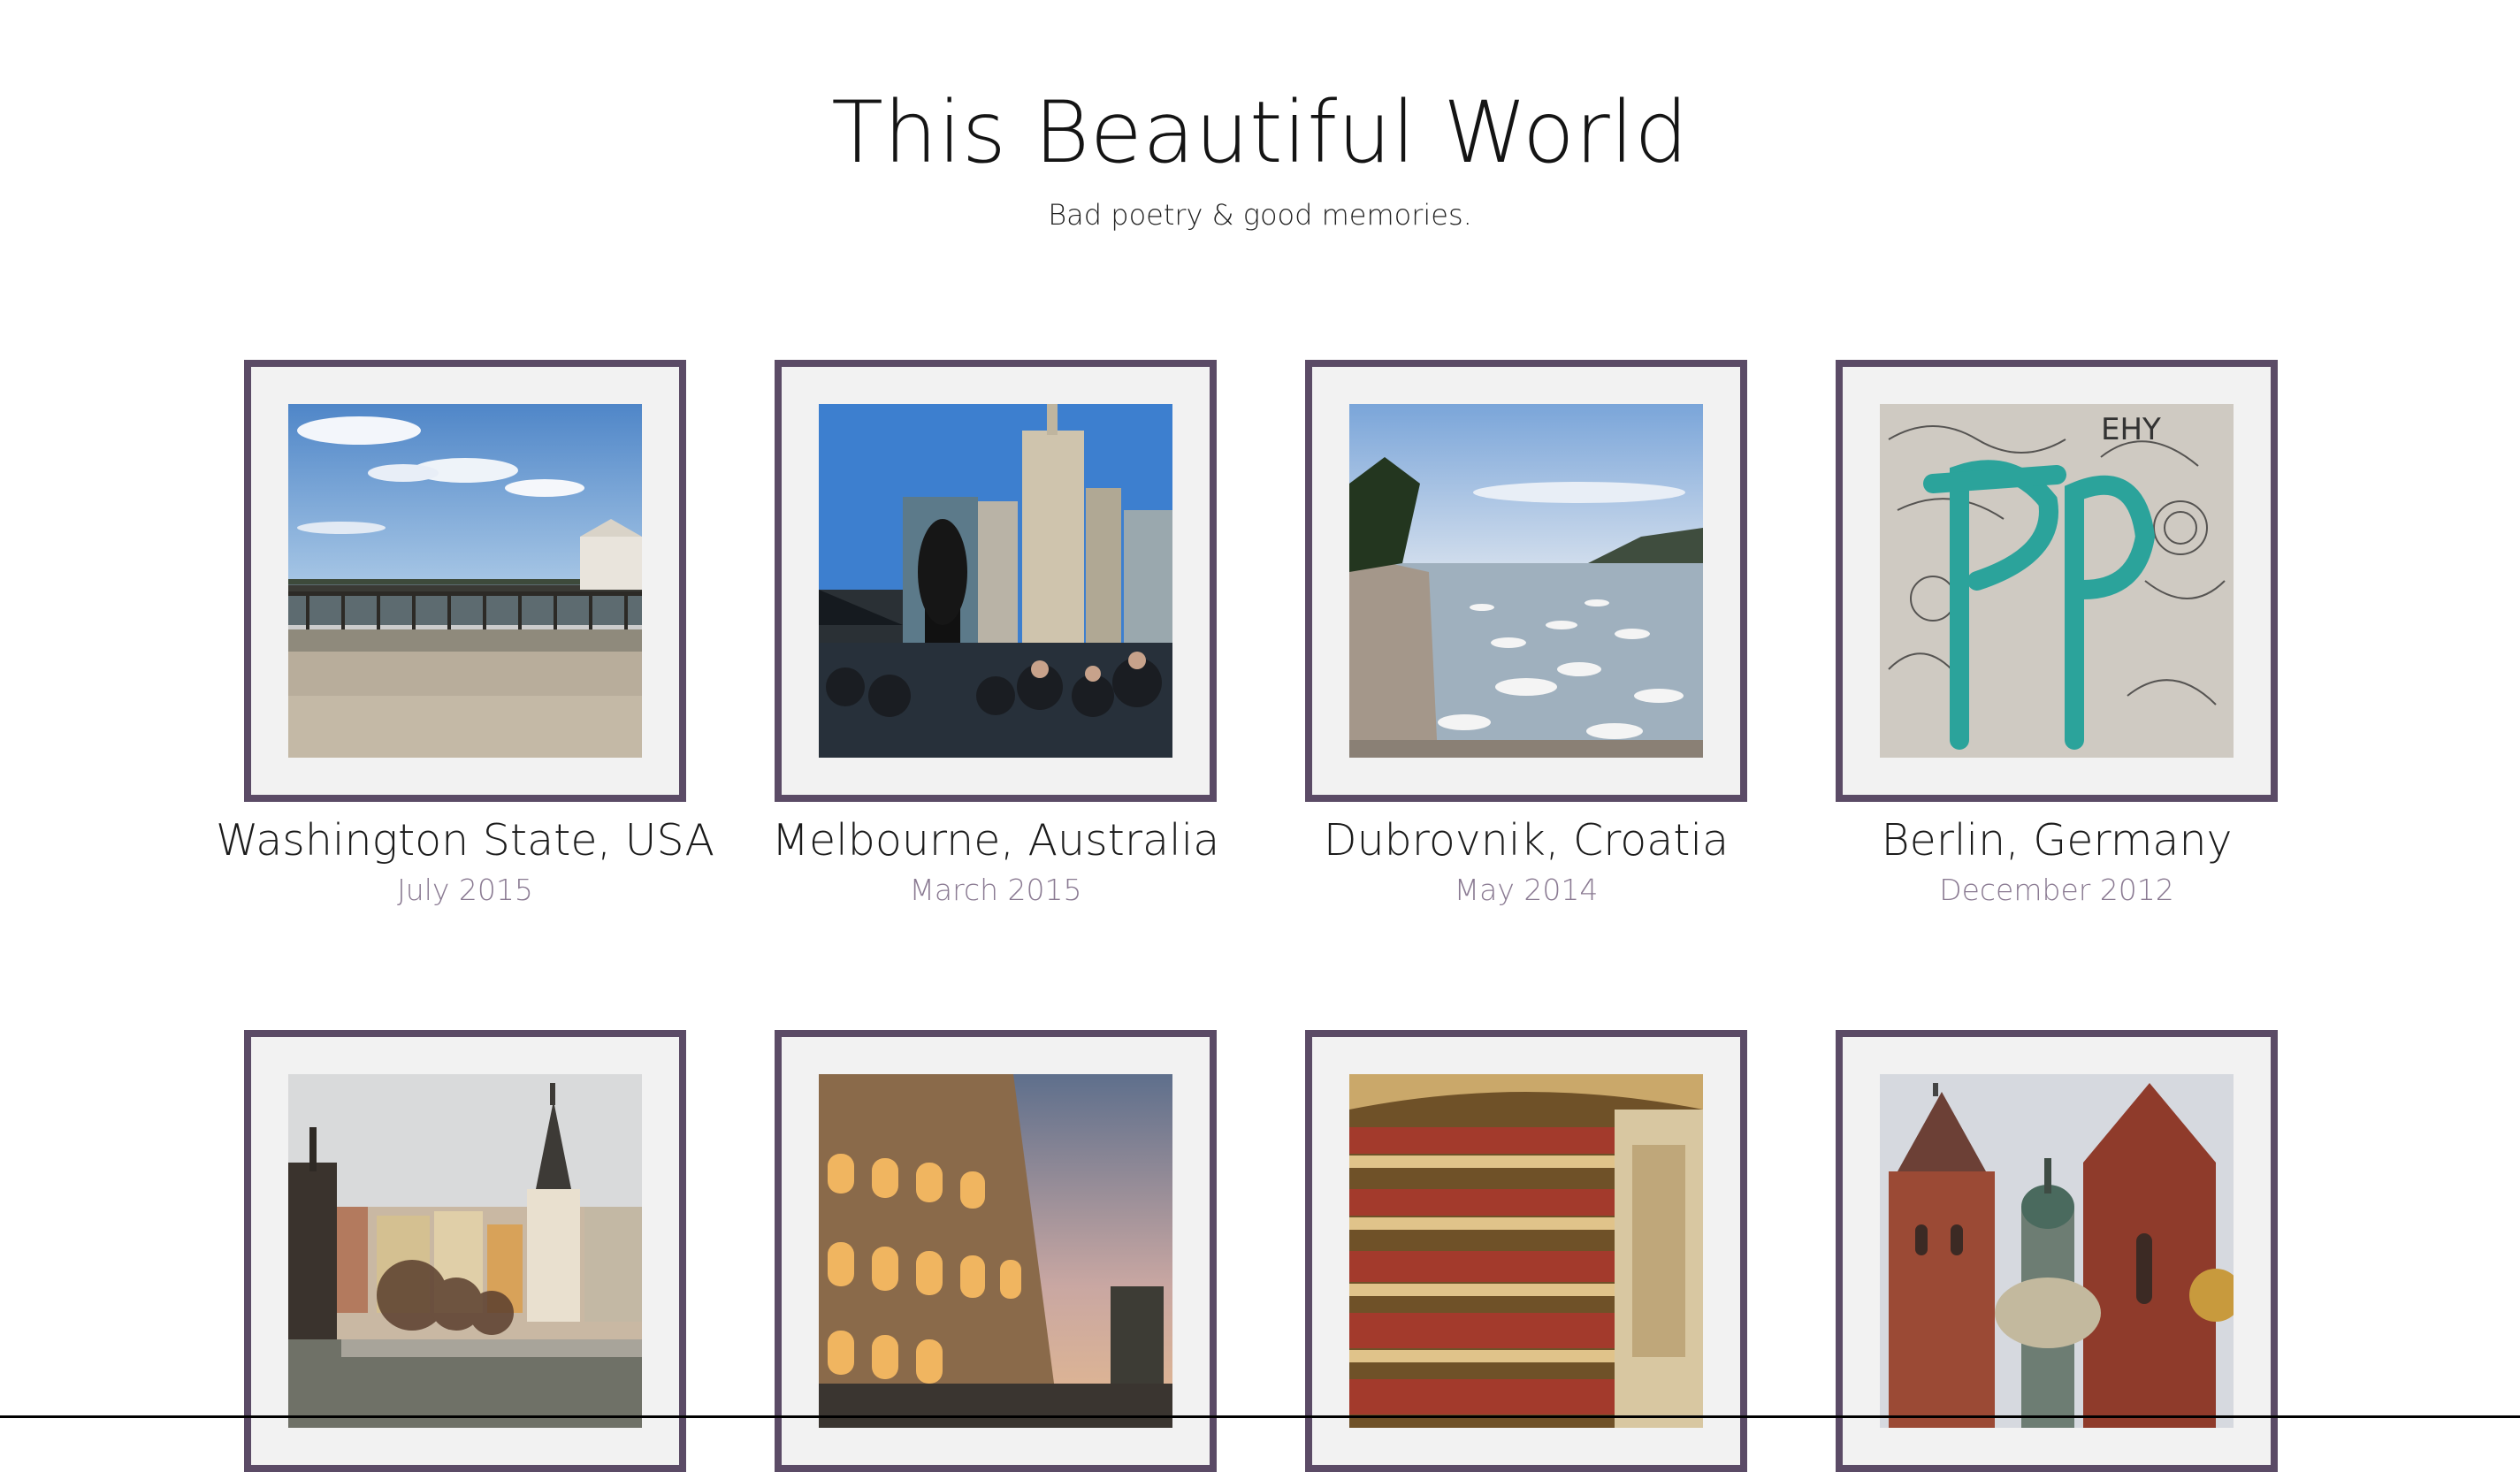 This screenshot has height=1472, width=2520. What do you see at coordinates (1526, 841) in the screenshot?
I see `photo-location: Dubrovnik, Croatia` at bounding box center [1526, 841].